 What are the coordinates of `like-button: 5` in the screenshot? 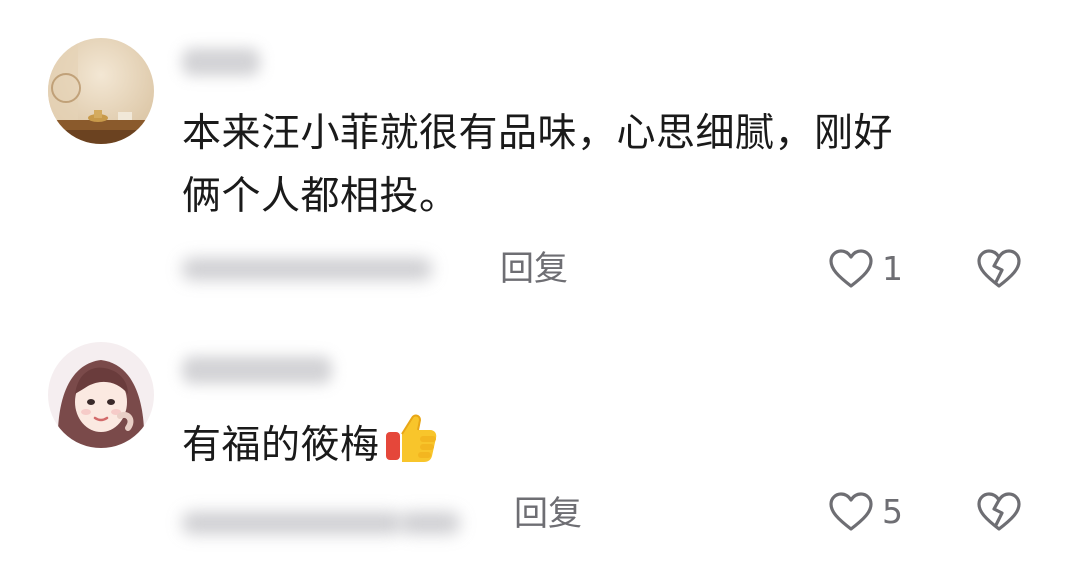 It's located at (865, 512).